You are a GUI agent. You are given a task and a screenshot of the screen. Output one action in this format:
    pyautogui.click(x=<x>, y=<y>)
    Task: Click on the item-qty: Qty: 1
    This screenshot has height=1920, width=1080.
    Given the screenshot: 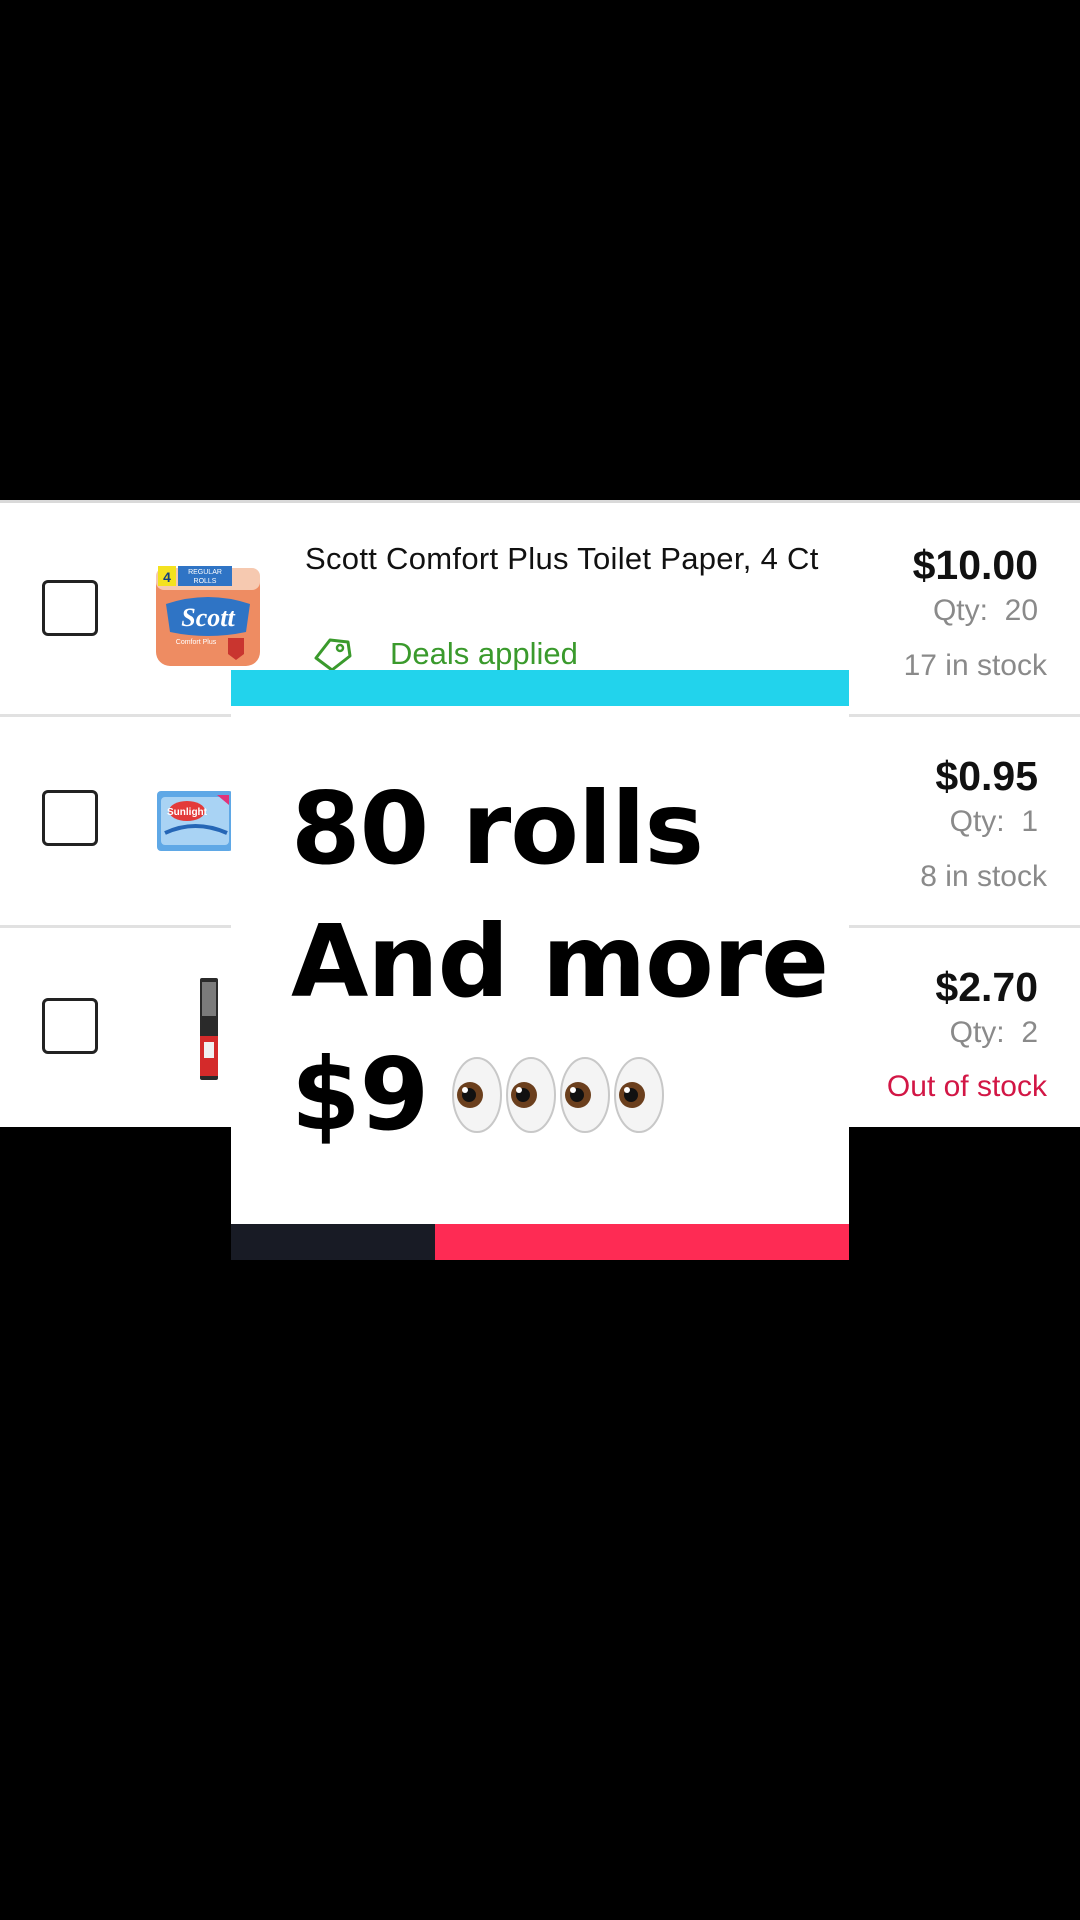 What is the action you would take?
    pyautogui.click(x=994, y=822)
    